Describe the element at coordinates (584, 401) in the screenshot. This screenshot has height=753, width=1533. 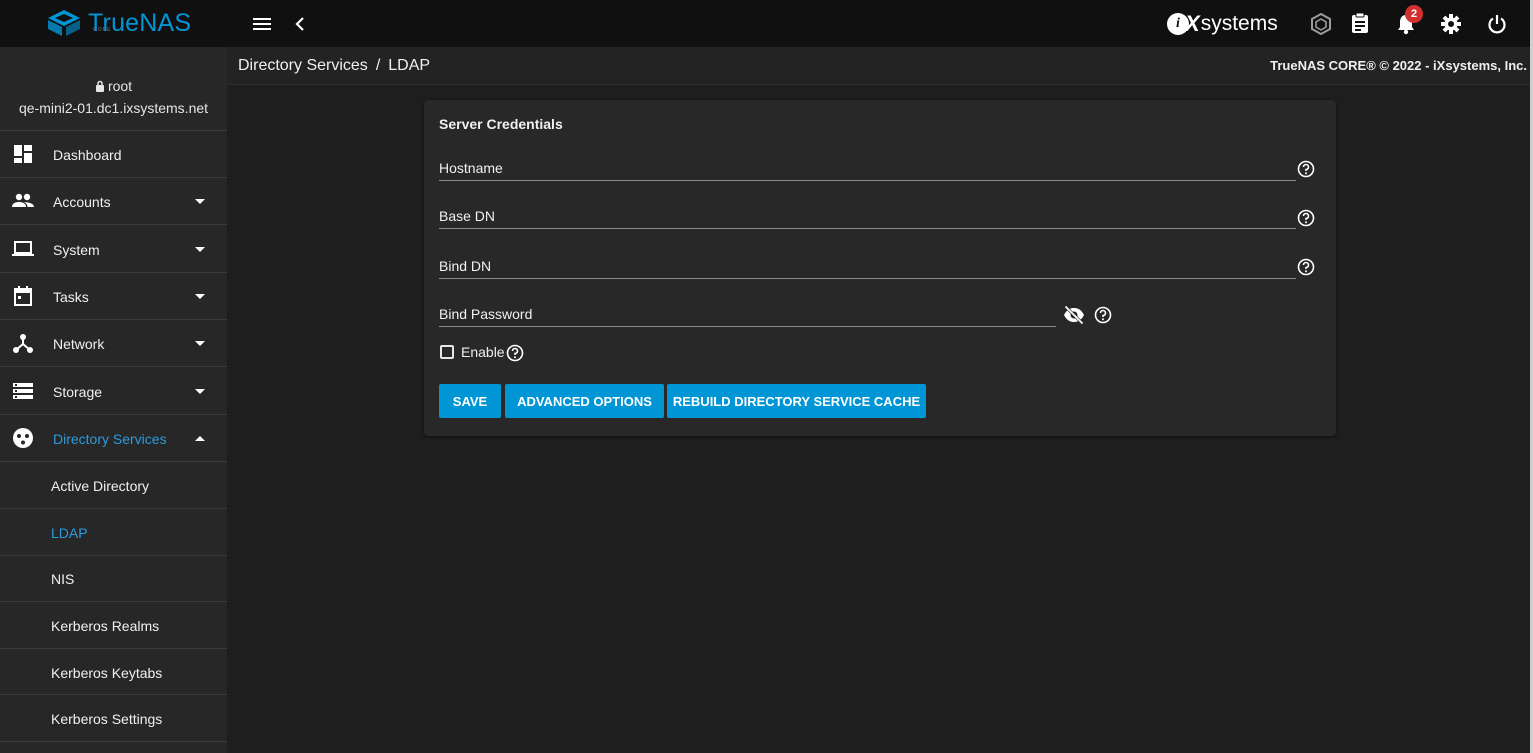
I see `advanced-options-button: ADVANCED OPTIONS` at that location.